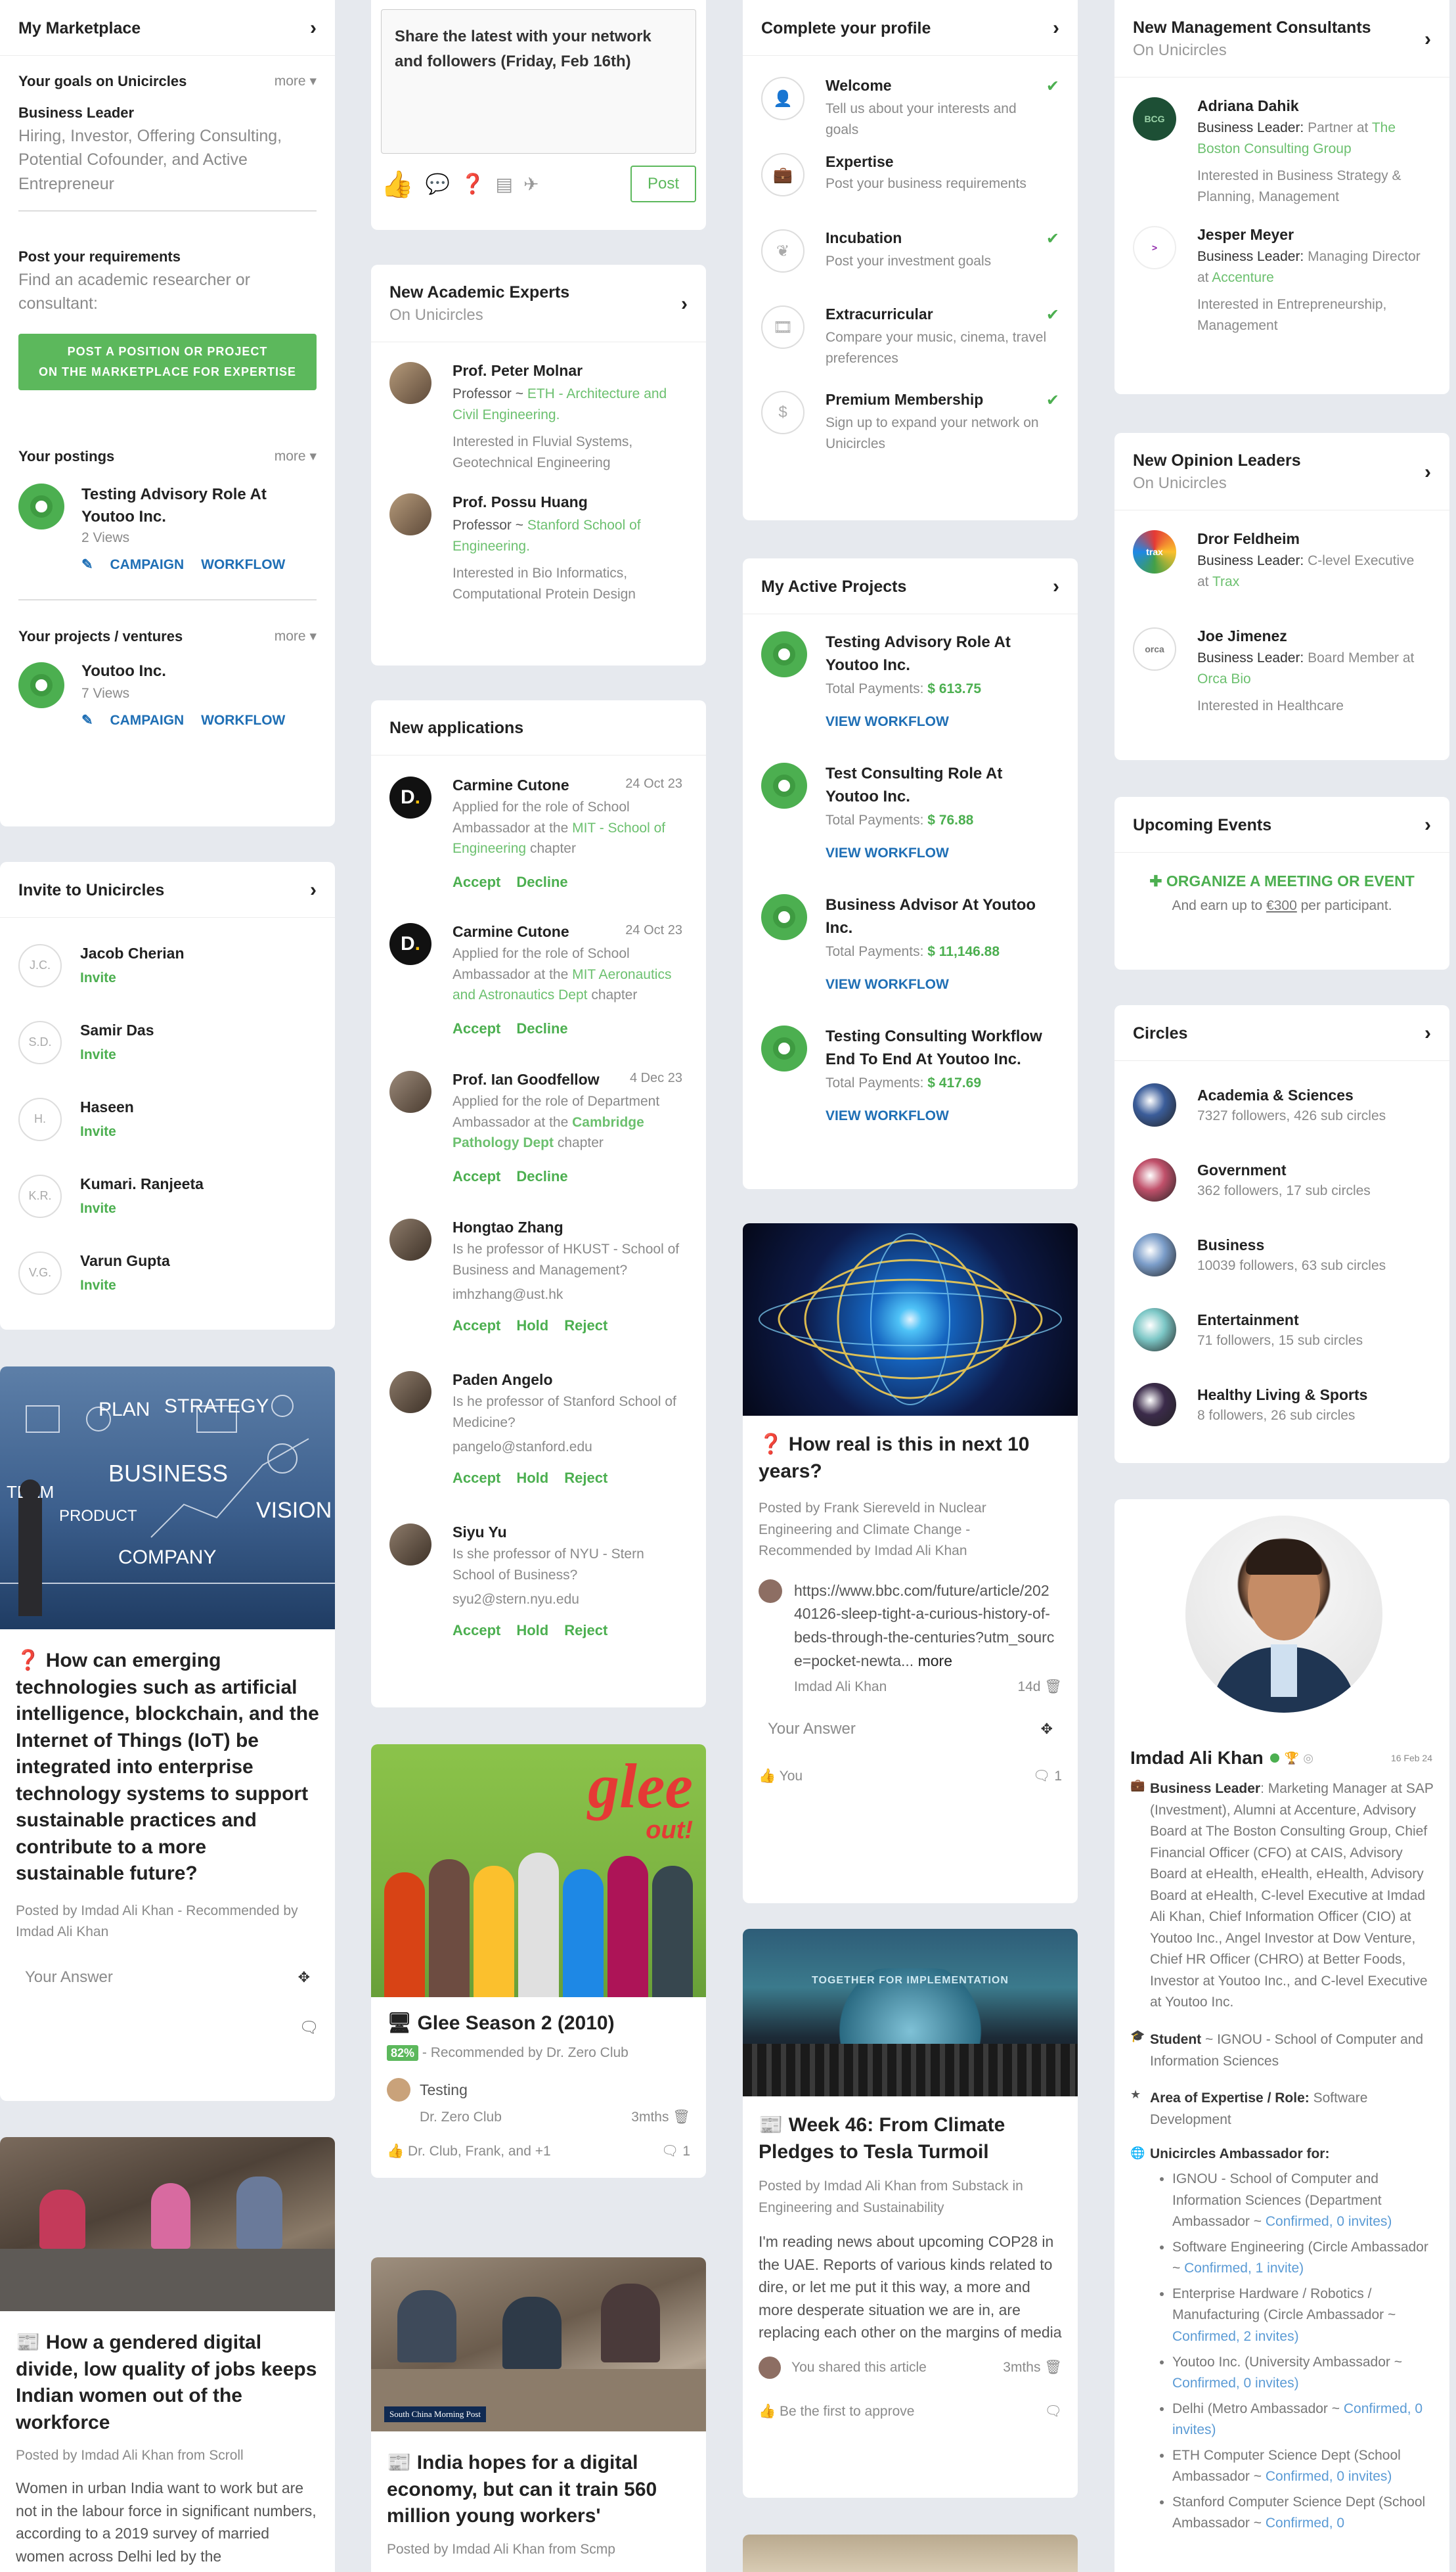 This screenshot has width=1456, height=2572. I want to click on chat-icon: 💬, so click(438, 185).